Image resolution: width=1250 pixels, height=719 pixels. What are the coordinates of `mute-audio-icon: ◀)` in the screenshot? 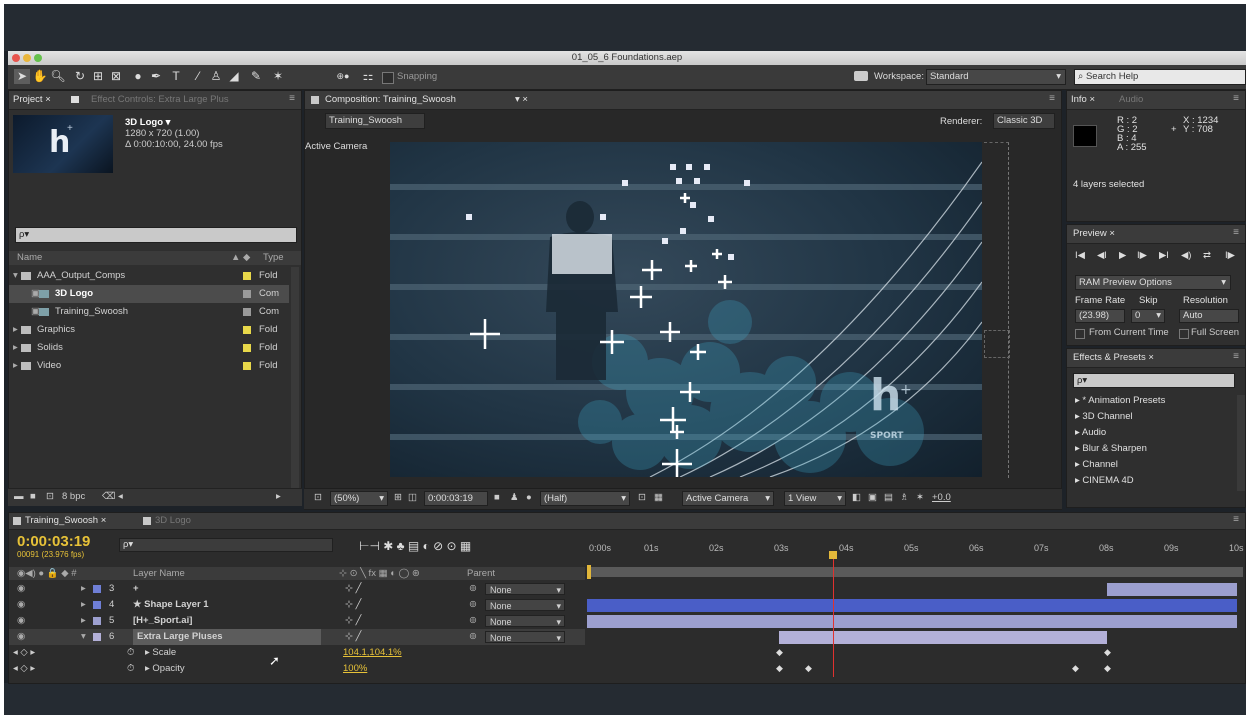 It's located at (1186, 255).